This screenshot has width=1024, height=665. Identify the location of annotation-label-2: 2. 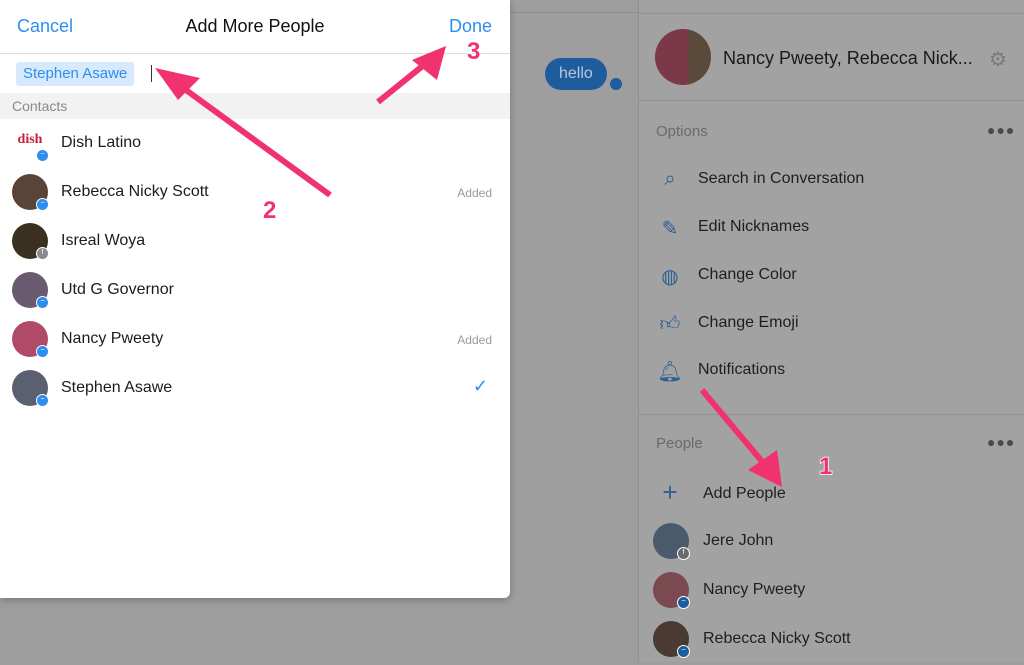
(269, 210).